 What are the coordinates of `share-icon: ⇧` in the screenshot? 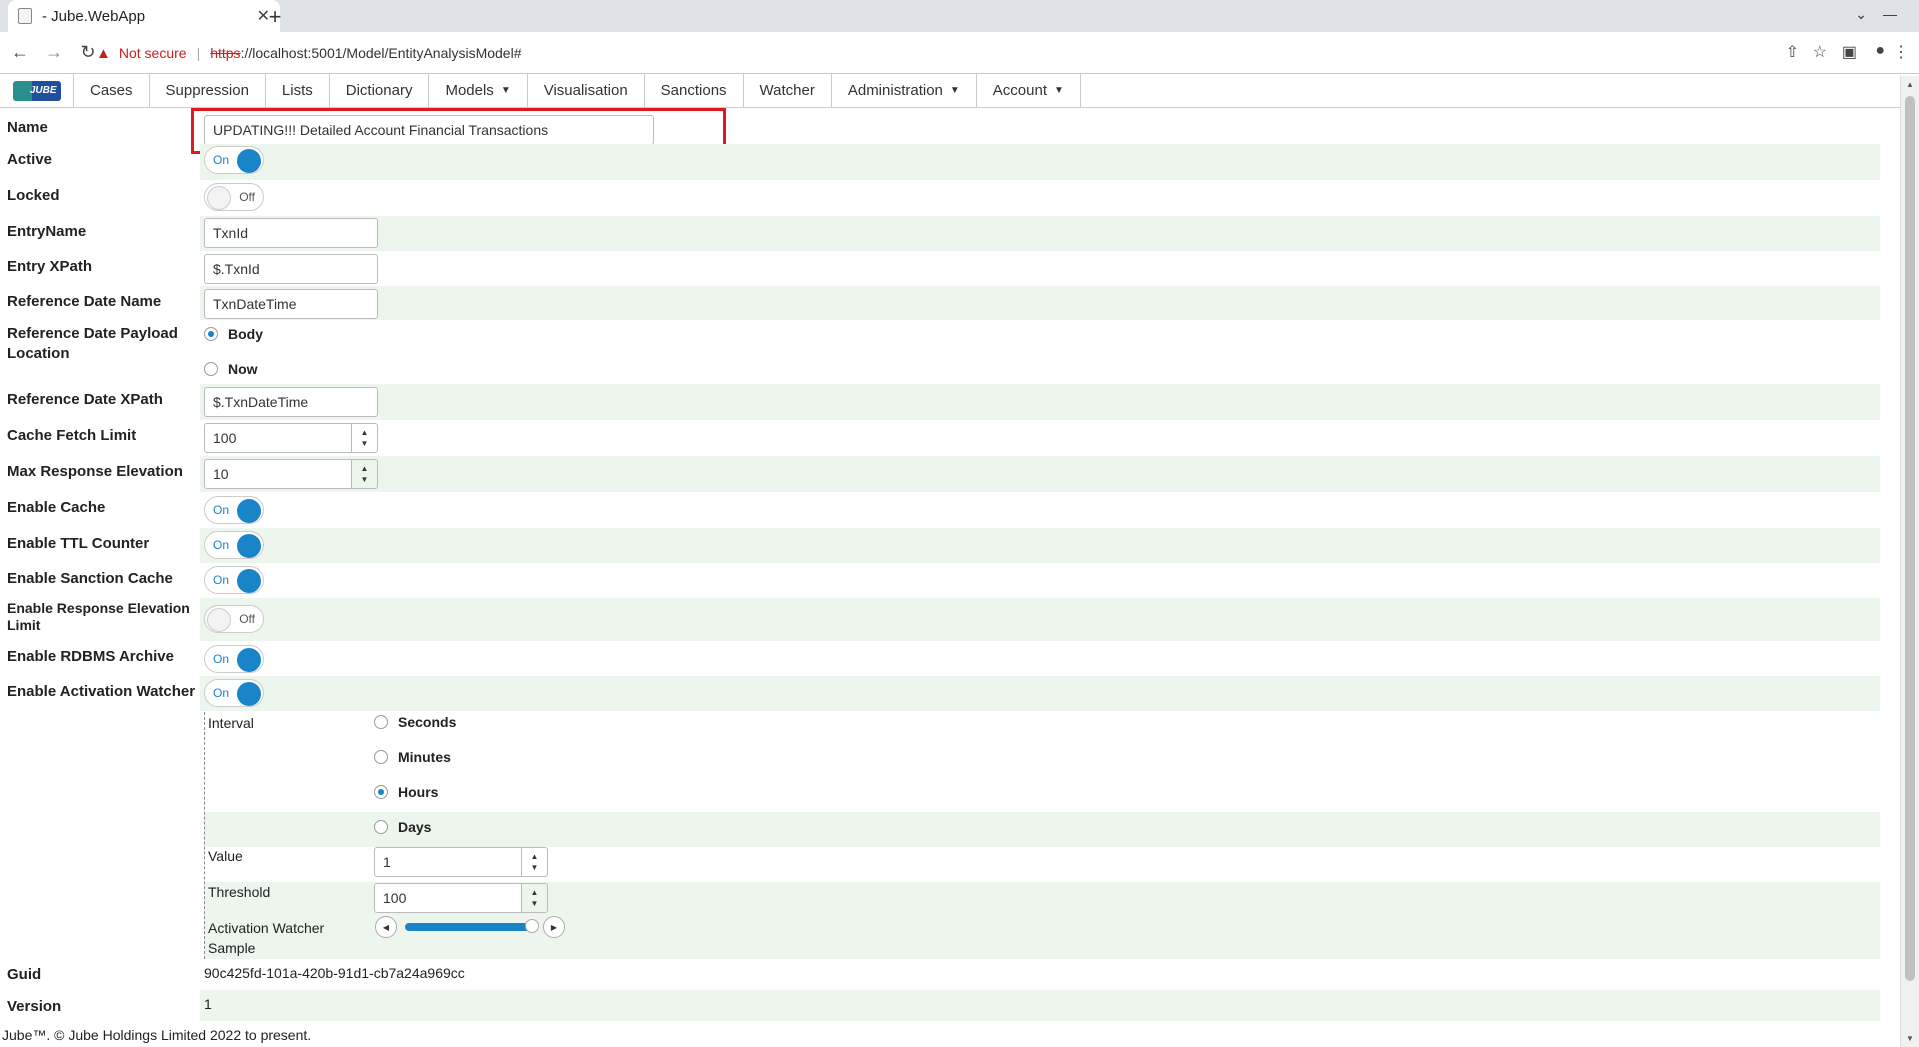 It's located at (1792, 52).